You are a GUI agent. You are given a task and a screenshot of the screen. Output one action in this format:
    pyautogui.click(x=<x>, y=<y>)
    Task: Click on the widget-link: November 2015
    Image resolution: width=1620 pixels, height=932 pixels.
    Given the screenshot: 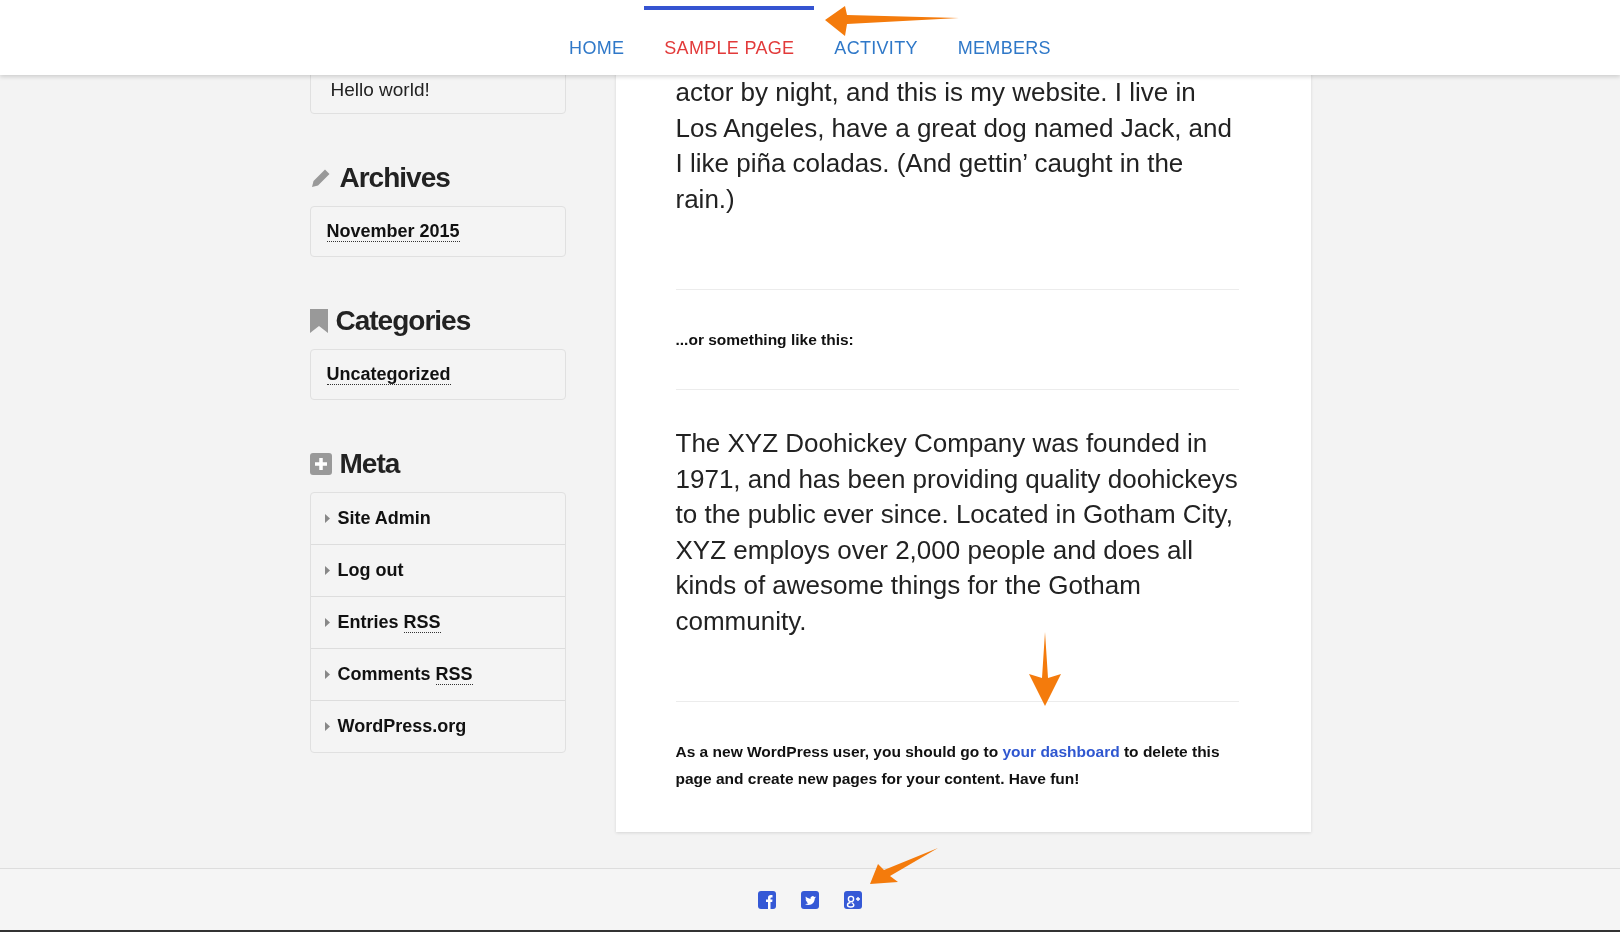 What is the action you would take?
    pyautogui.click(x=393, y=231)
    